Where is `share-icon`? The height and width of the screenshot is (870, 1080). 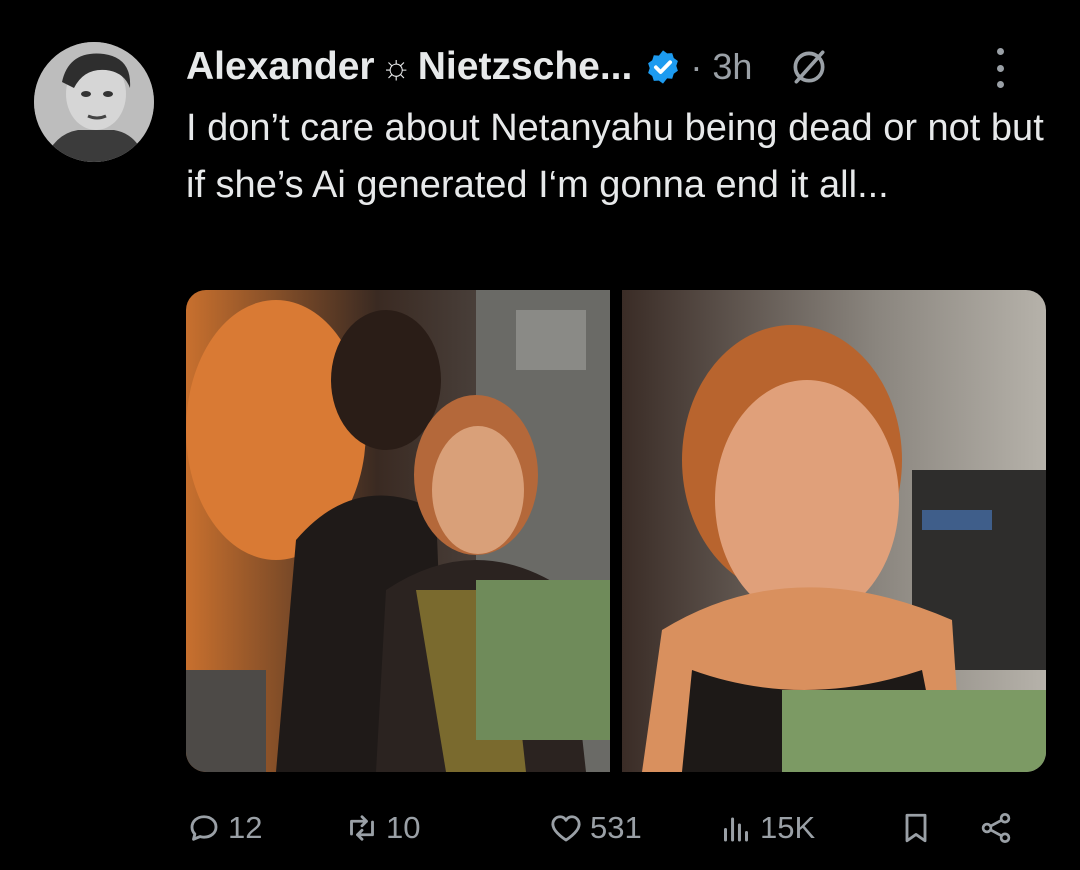
share-icon is located at coordinates (996, 828).